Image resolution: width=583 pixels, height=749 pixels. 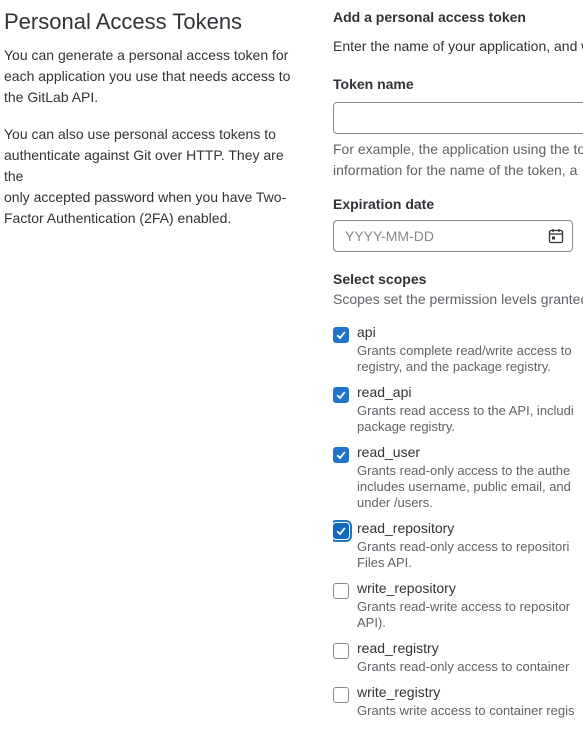 I want to click on token-name-hint-line: information for the name of the token, a, so click(x=455, y=170).